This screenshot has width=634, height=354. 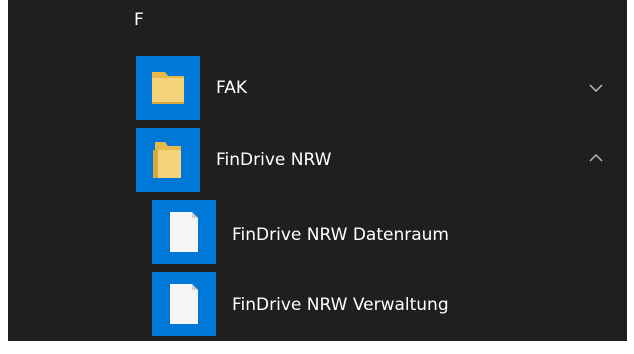 What do you see at coordinates (340, 235) in the screenshot?
I see `item-label: FinDrive NRW Datenraum` at bounding box center [340, 235].